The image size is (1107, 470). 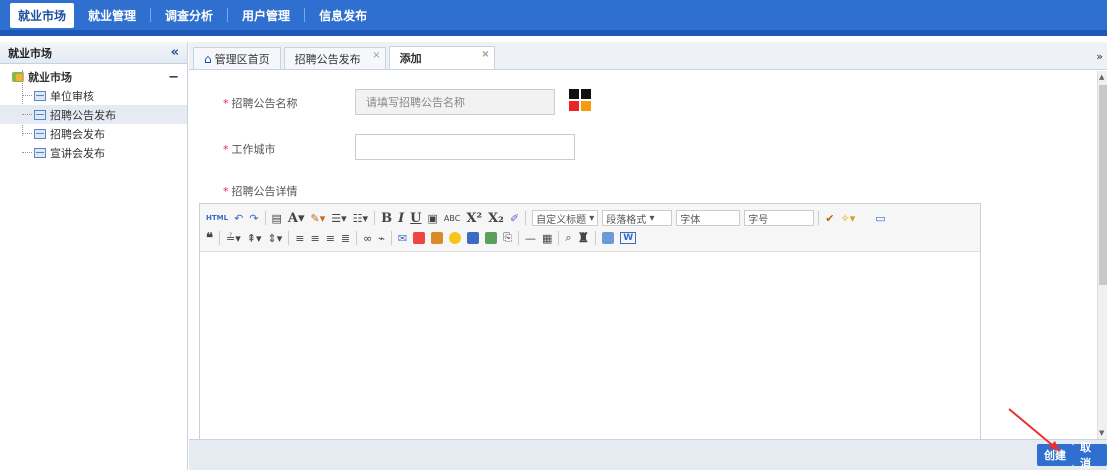 I want to click on tab-admin-home: ⌂ 管理区首页, so click(x=237, y=58).